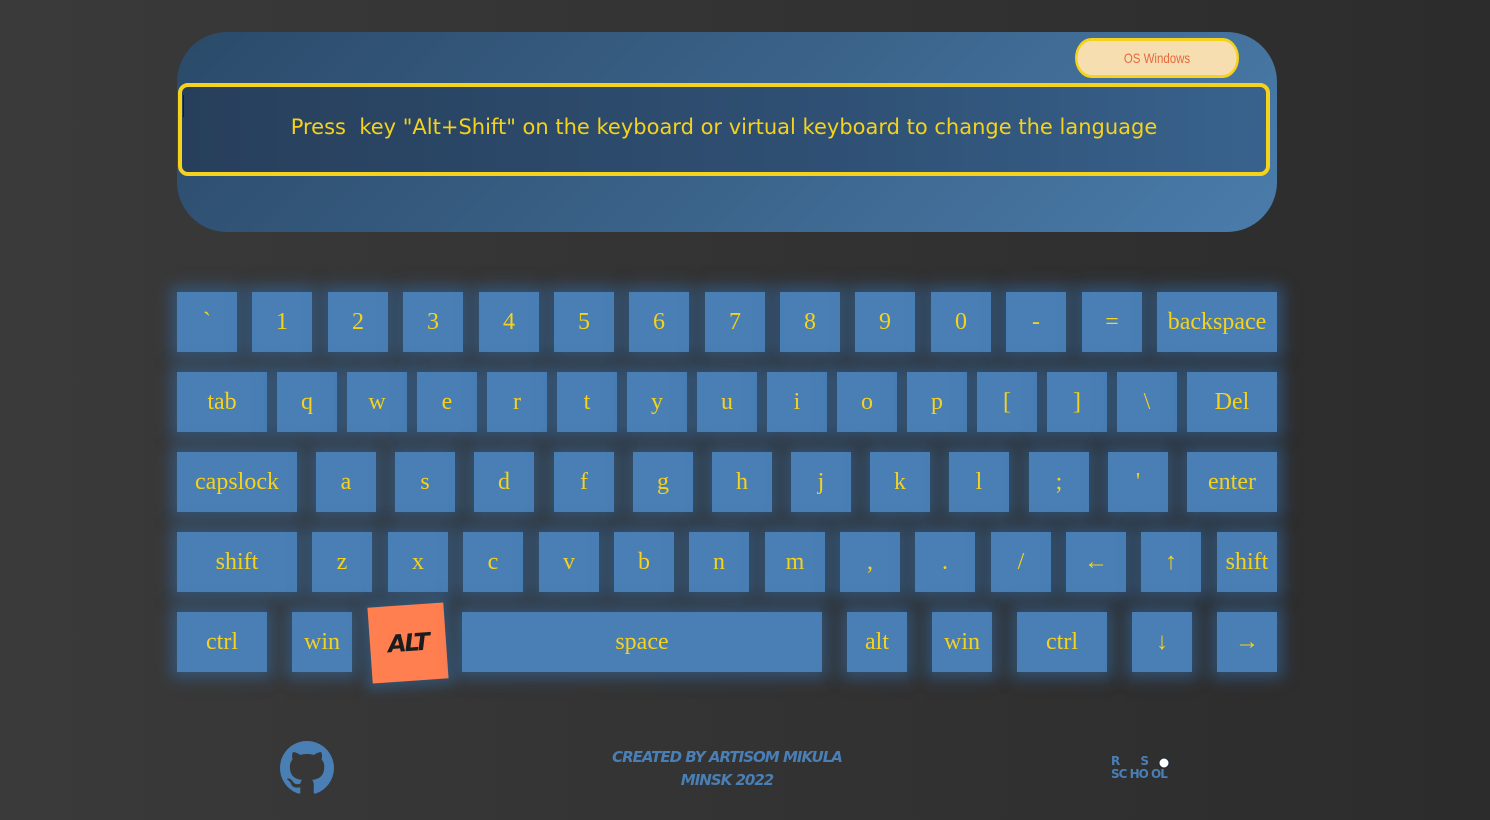 Image resolution: width=1490 pixels, height=820 pixels. What do you see at coordinates (644, 562) in the screenshot?
I see `key-b: b` at bounding box center [644, 562].